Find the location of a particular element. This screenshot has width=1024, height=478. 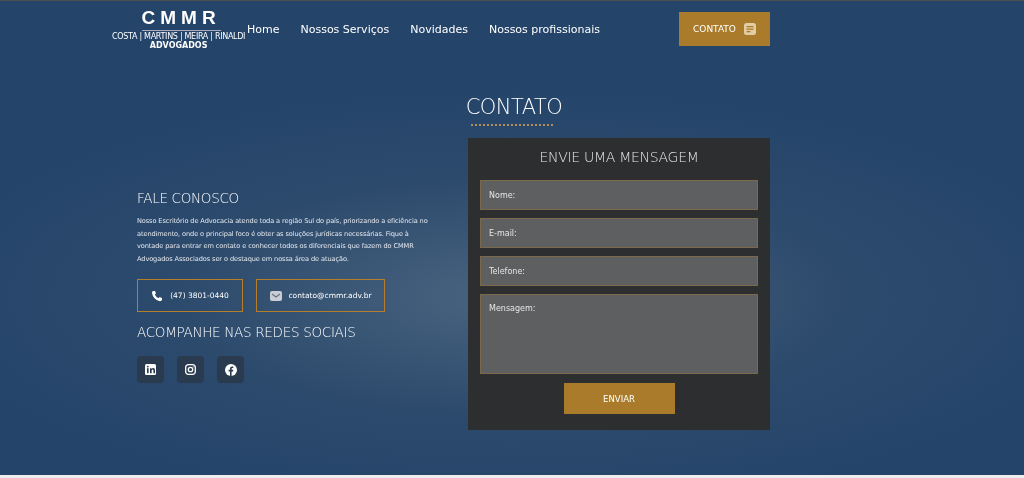

logo-wordmark: CMMR is located at coordinates (181, 19).